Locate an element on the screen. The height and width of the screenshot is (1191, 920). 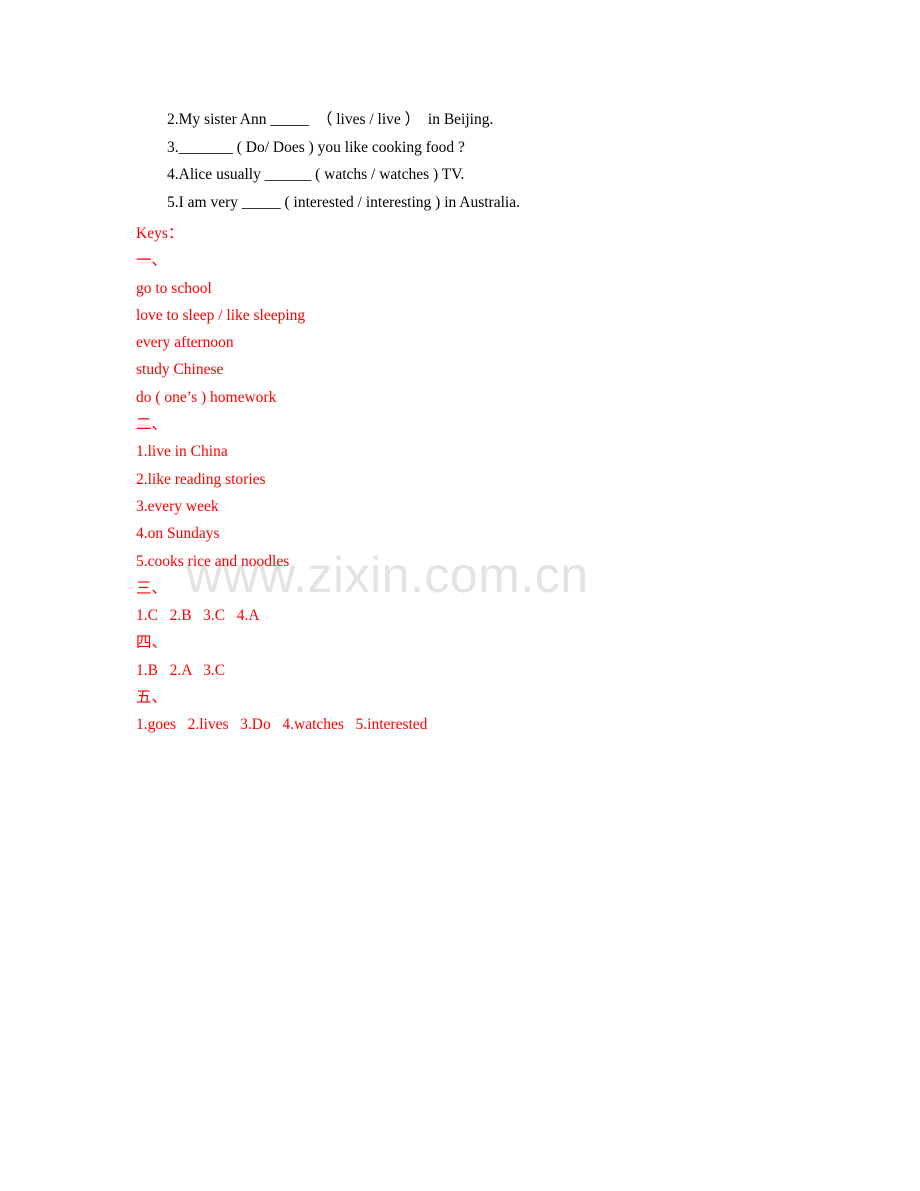
answer-item: go to school is located at coordinates (174, 288).